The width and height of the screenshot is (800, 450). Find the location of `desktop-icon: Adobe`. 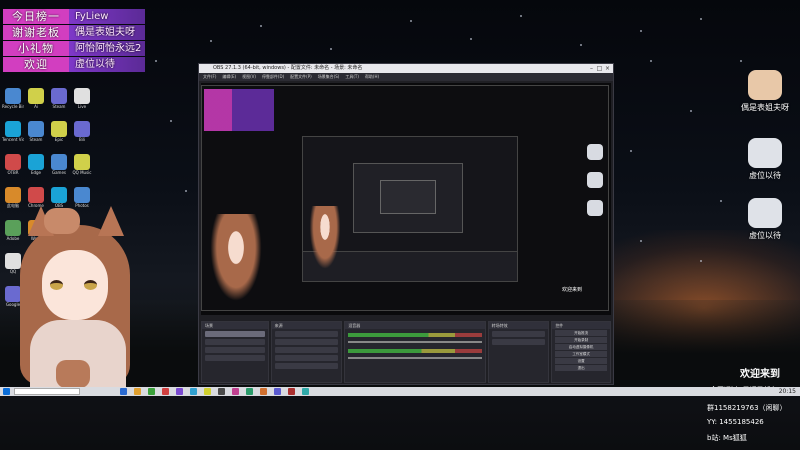

desktop-icon: Adobe is located at coordinates (13, 230).